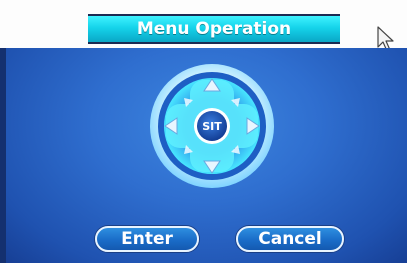 The width and height of the screenshot is (407, 263). I want to click on dialog-title: Menu Operation, so click(214, 29).